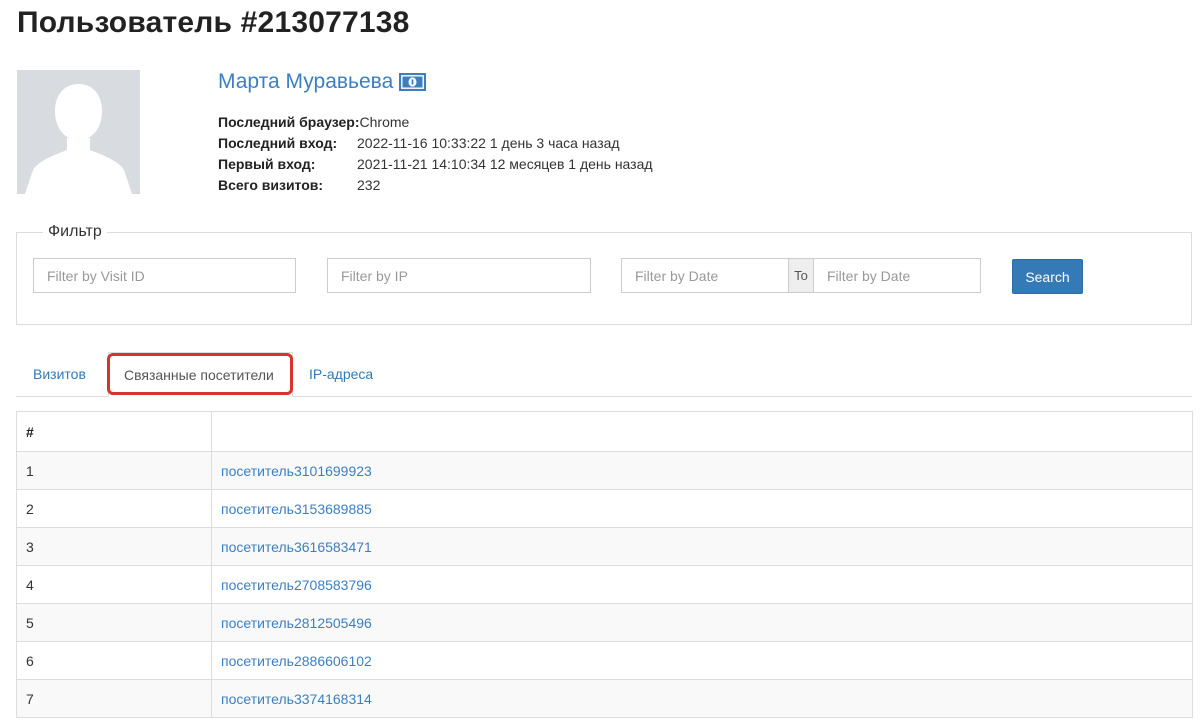 The width and height of the screenshot is (1200, 725). Describe the element at coordinates (305, 82) in the screenshot. I see `user-name-text: Марта Муравьева` at that location.